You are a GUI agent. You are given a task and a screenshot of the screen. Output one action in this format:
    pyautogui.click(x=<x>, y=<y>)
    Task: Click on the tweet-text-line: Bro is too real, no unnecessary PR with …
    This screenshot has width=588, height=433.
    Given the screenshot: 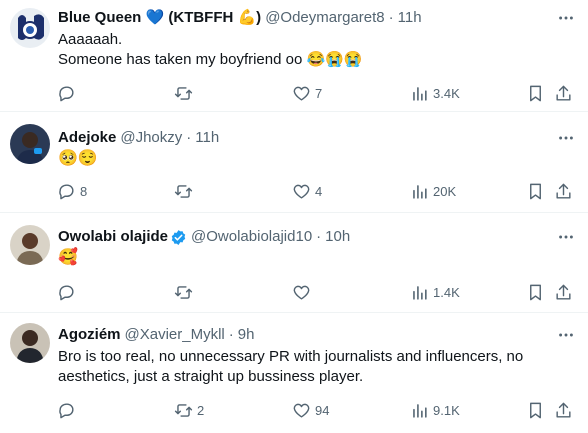 What is the action you would take?
    pyautogui.click(x=291, y=356)
    